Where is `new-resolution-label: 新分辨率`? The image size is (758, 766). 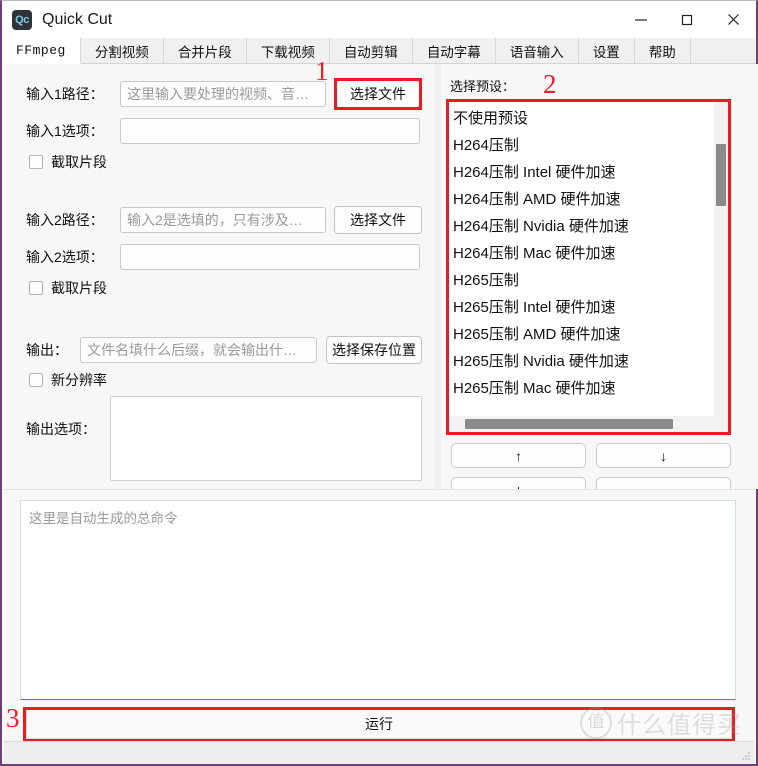 new-resolution-label: 新分辨率 is located at coordinates (79, 380).